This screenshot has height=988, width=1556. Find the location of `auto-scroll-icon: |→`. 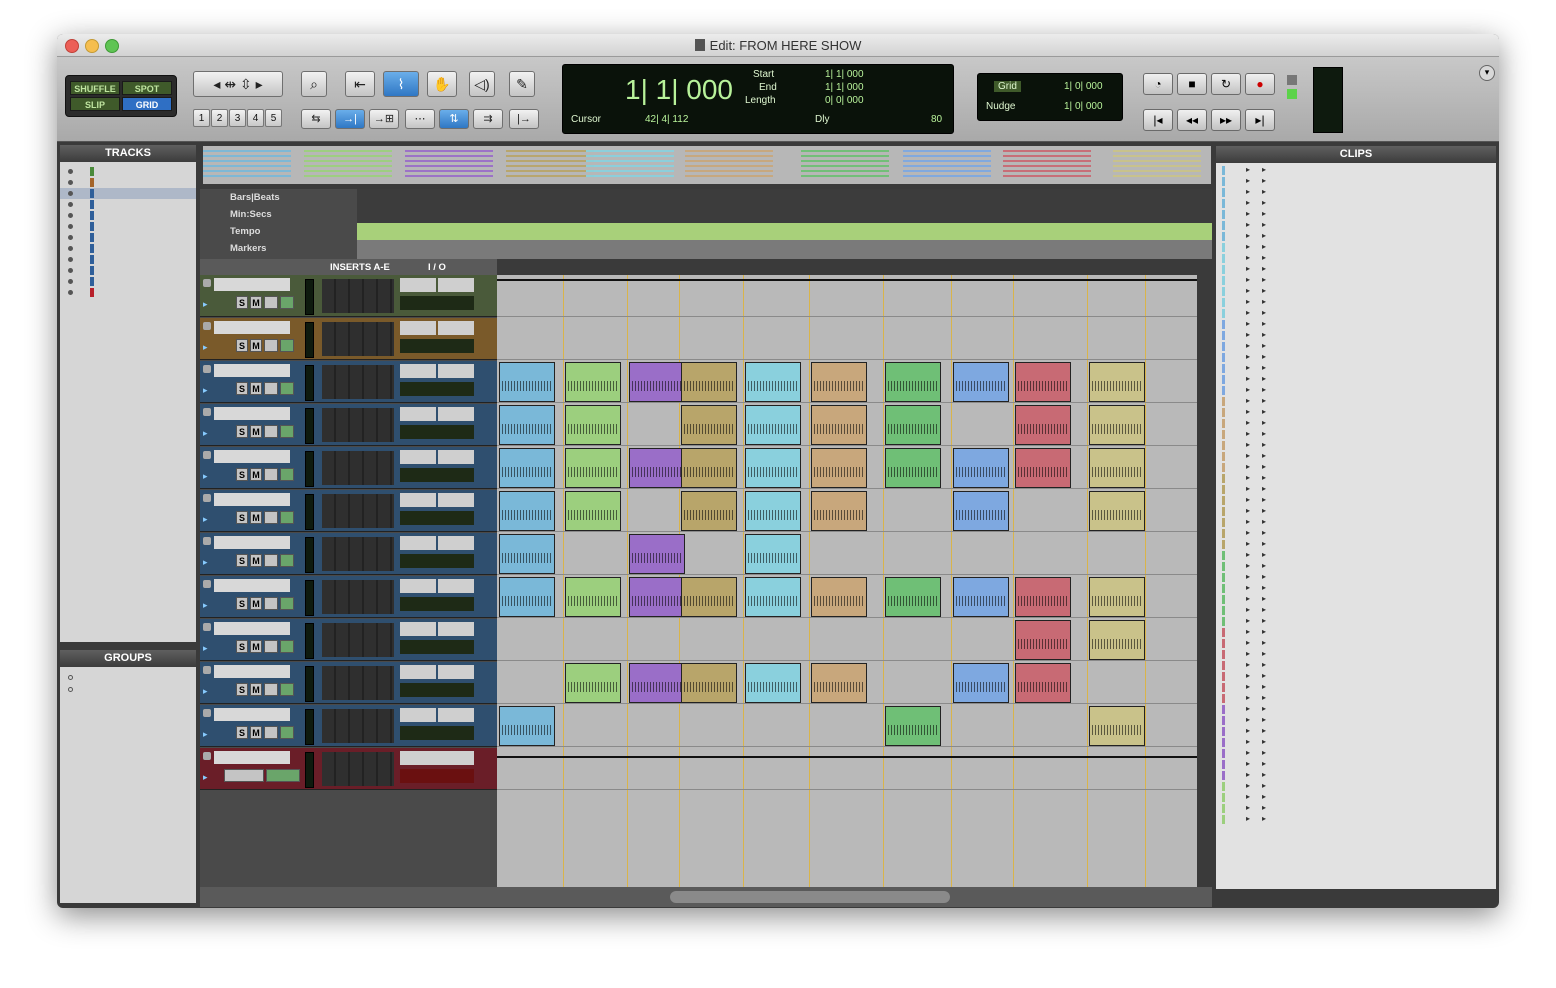

auto-scroll-icon: |→ is located at coordinates (524, 119).